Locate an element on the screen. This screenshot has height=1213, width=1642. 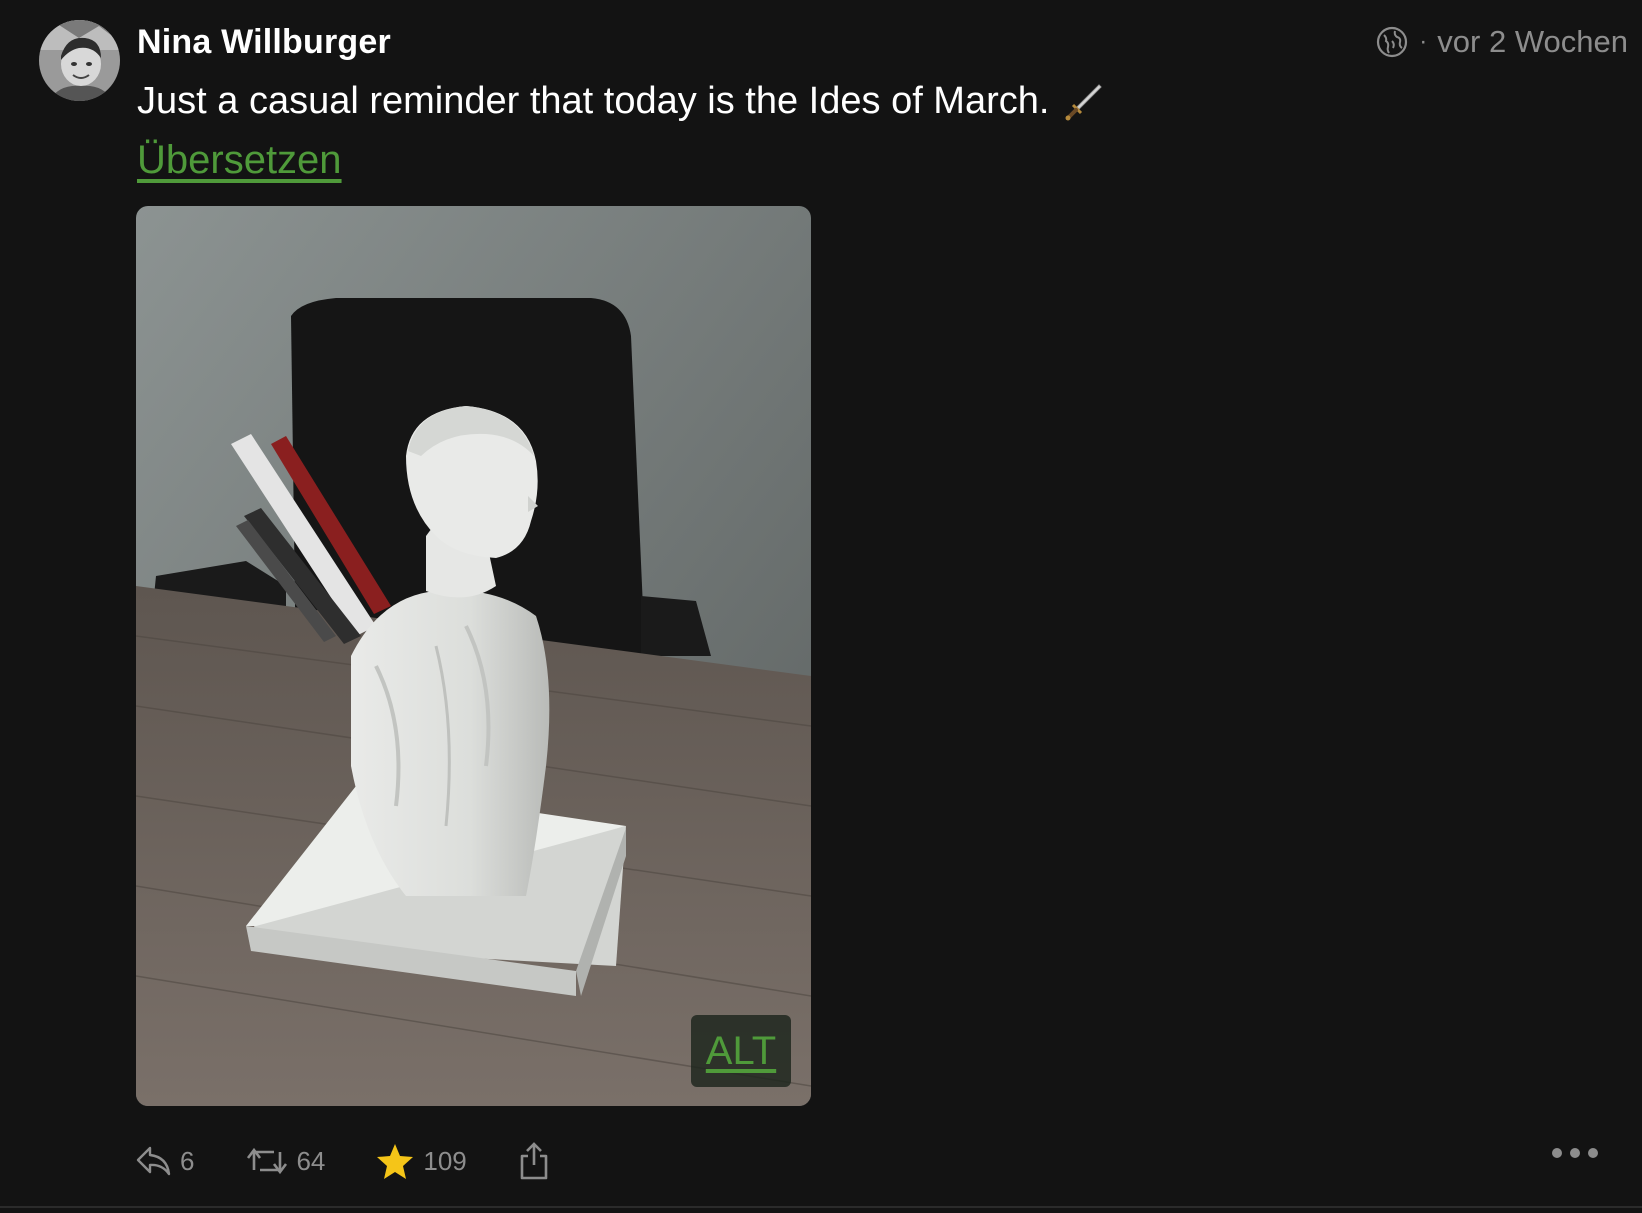
share-button is located at coordinates (534, 1161).